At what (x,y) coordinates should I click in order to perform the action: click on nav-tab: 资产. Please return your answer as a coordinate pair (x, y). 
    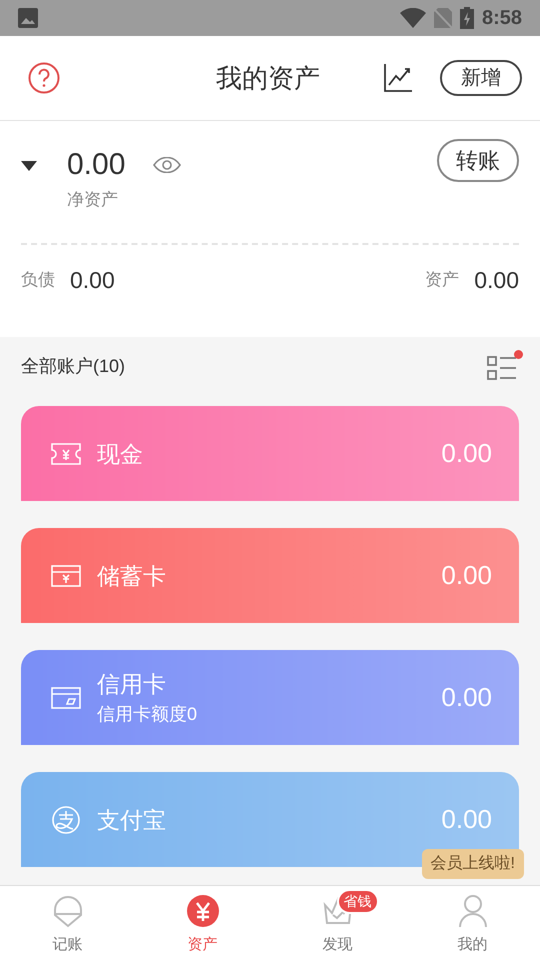
    Looking at the image, I should click on (202, 923).